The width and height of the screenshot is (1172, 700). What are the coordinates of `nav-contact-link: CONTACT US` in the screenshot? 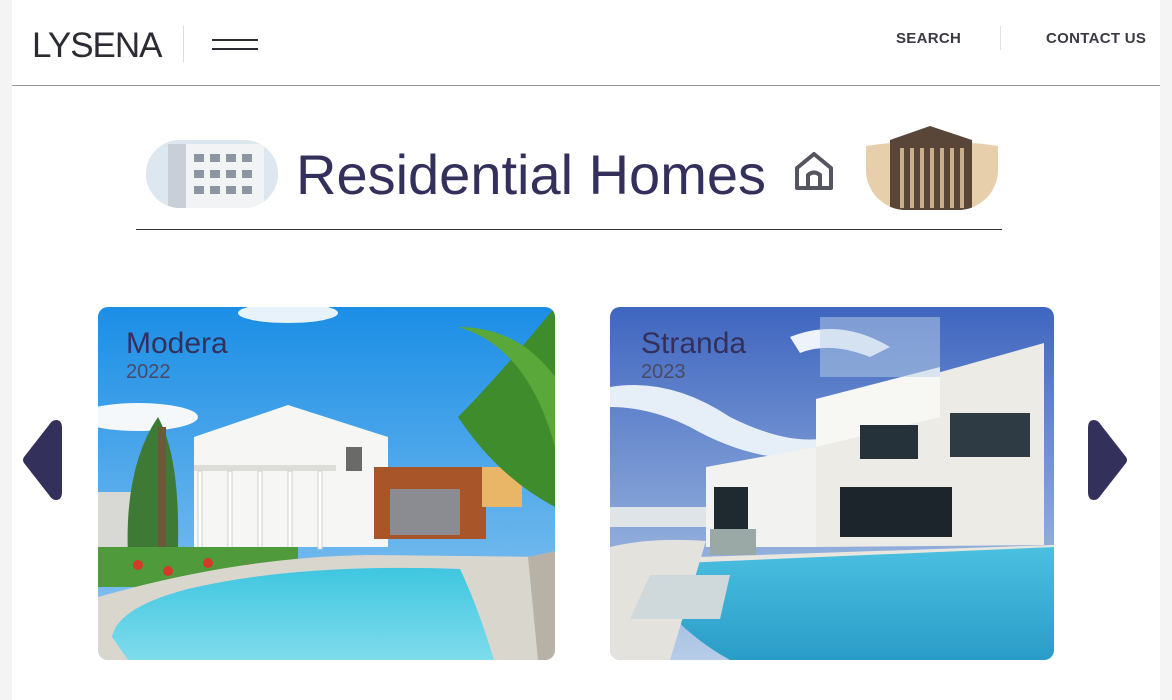 It's located at (1096, 38).